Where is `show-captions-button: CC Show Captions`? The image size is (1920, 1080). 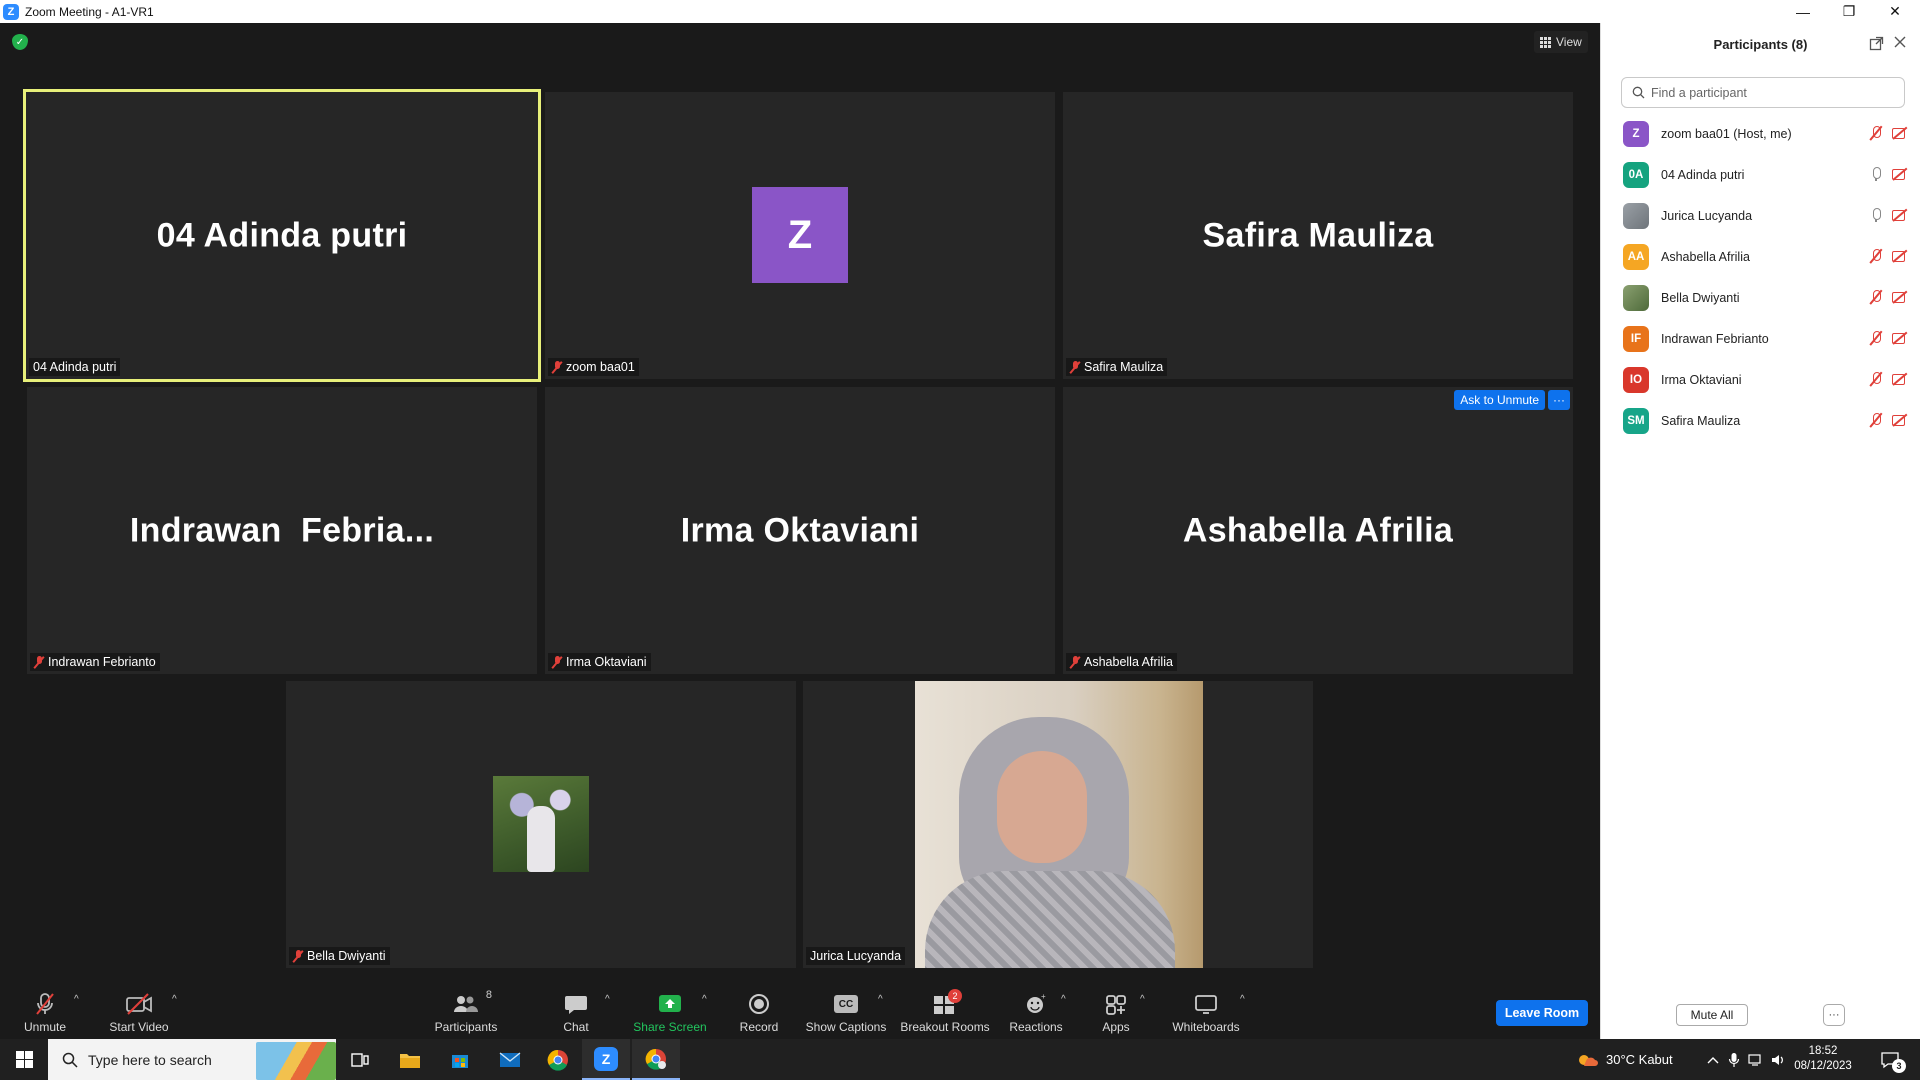 show-captions-button: CC Show Captions is located at coordinates (846, 1009).